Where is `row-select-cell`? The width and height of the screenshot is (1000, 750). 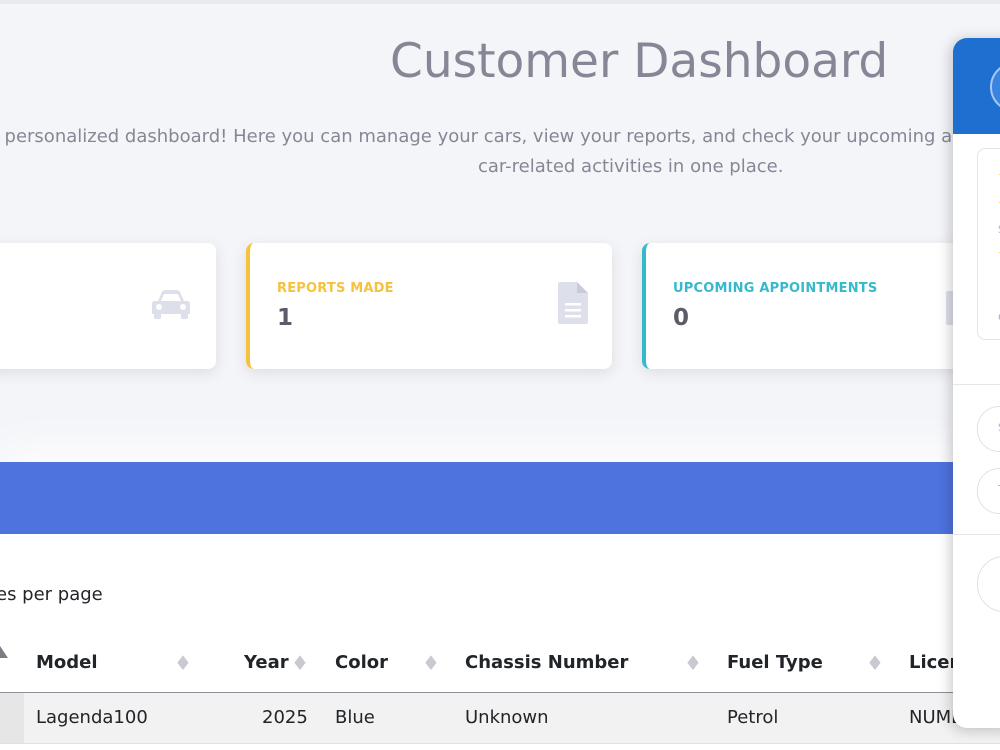 row-select-cell is located at coordinates (12, 718).